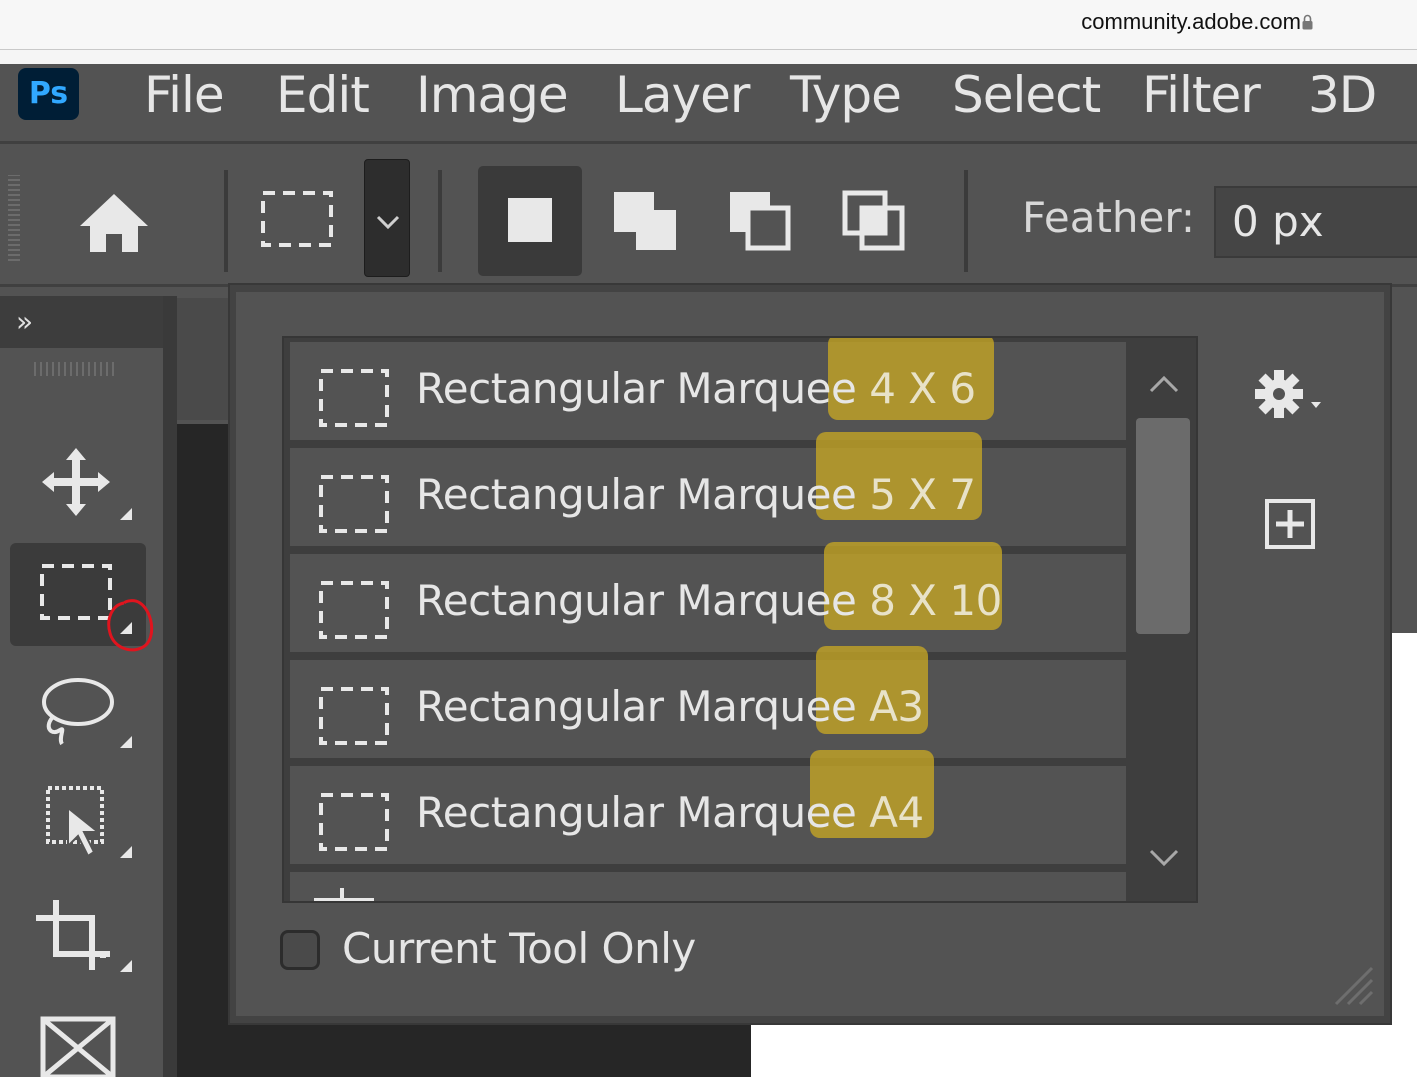 The width and height of the screenshot is (1417, 1077). I want to click on preset-label: Rectangular Marquee A4, so click(670, 812).